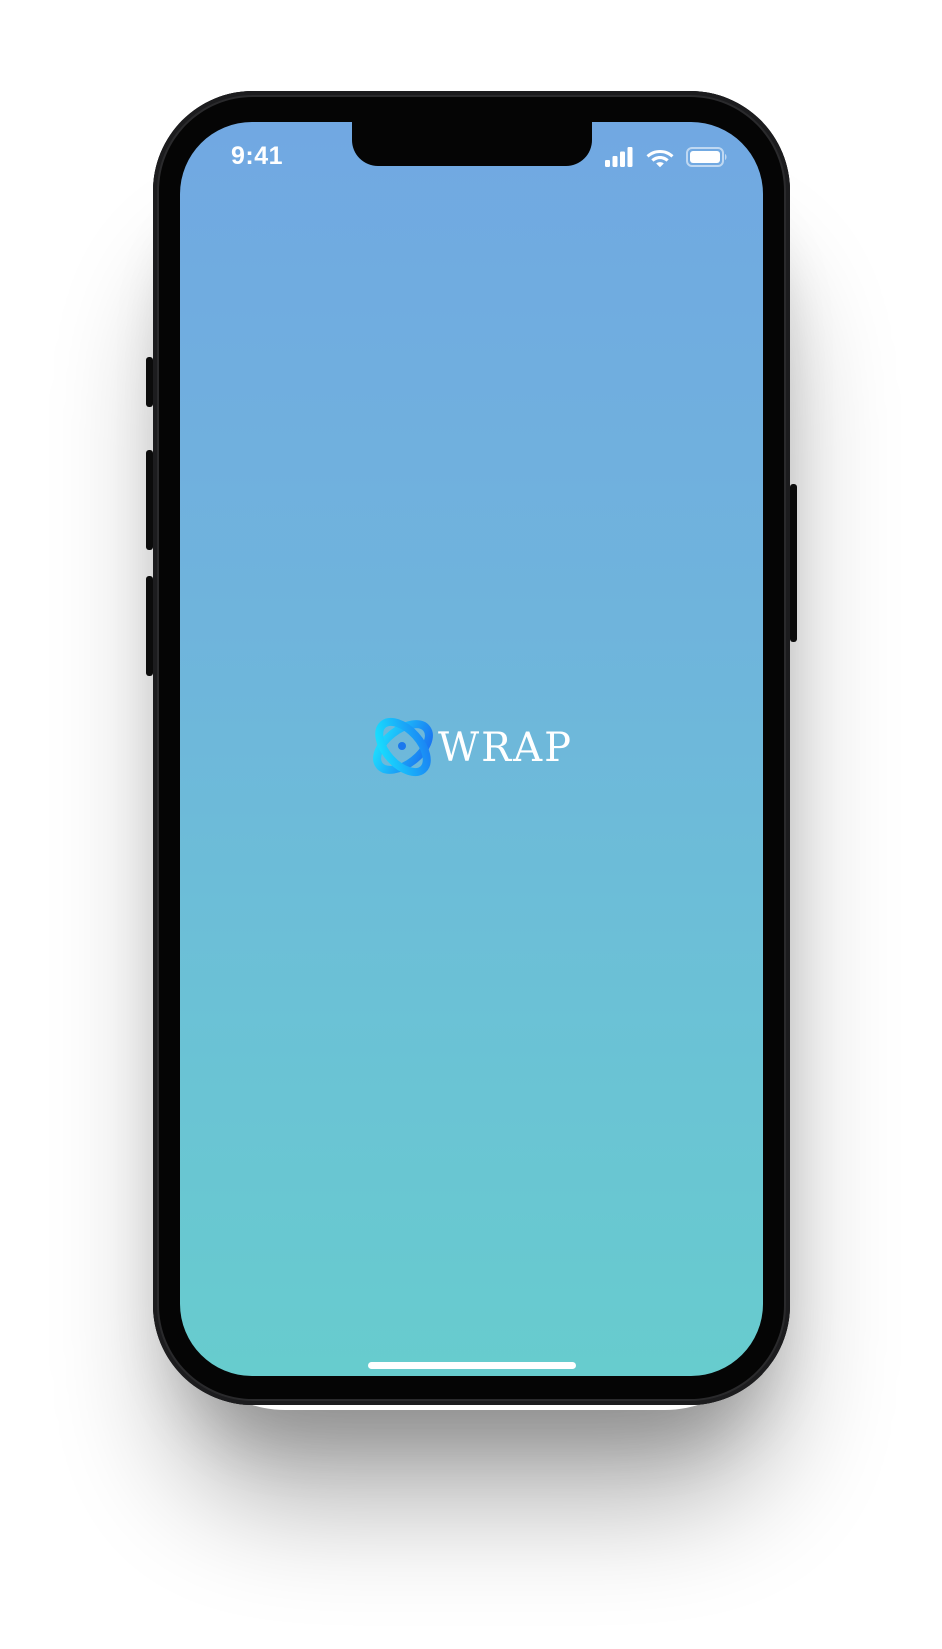  I want to click on status-icons, so click(669, 158).